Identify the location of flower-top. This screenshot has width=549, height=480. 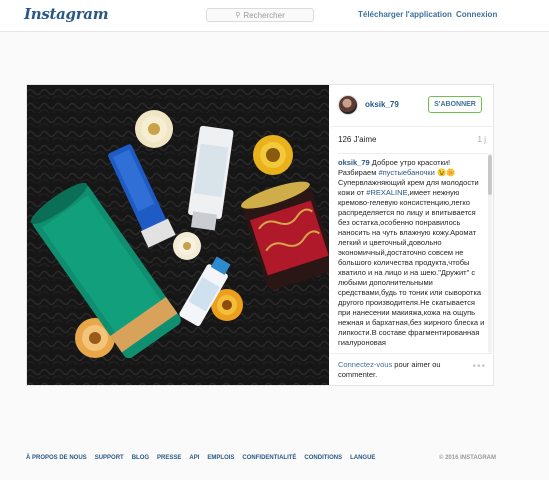
(154, 129).